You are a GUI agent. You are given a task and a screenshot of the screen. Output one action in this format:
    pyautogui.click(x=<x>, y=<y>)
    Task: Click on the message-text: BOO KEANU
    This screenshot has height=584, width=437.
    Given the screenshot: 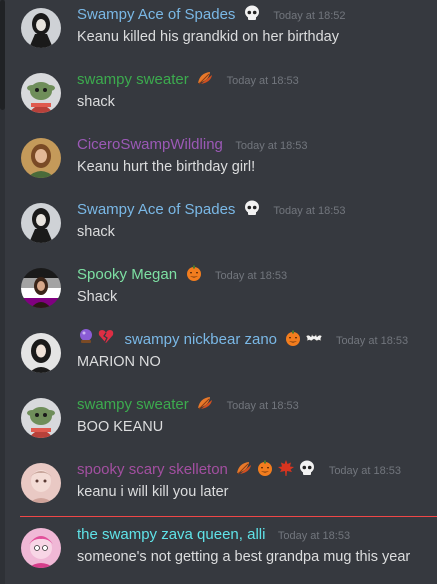 What is the action you would take?
    pyautogui.click(x=120, y=427)
    